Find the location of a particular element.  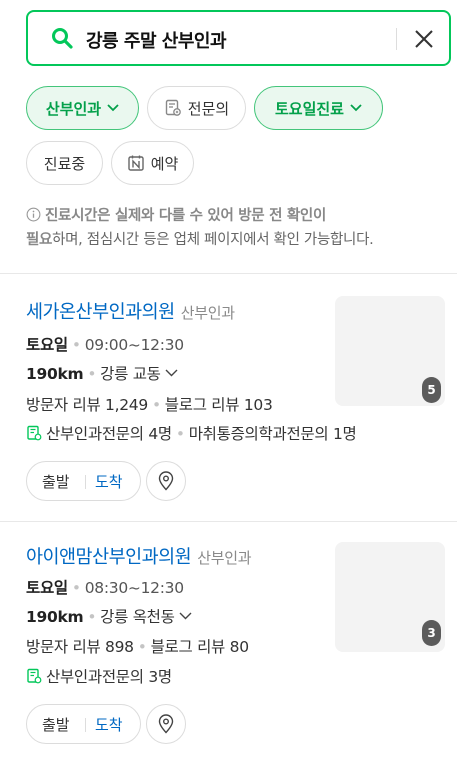

photo-count-badge: 3 is located at coordinates (431, 633).